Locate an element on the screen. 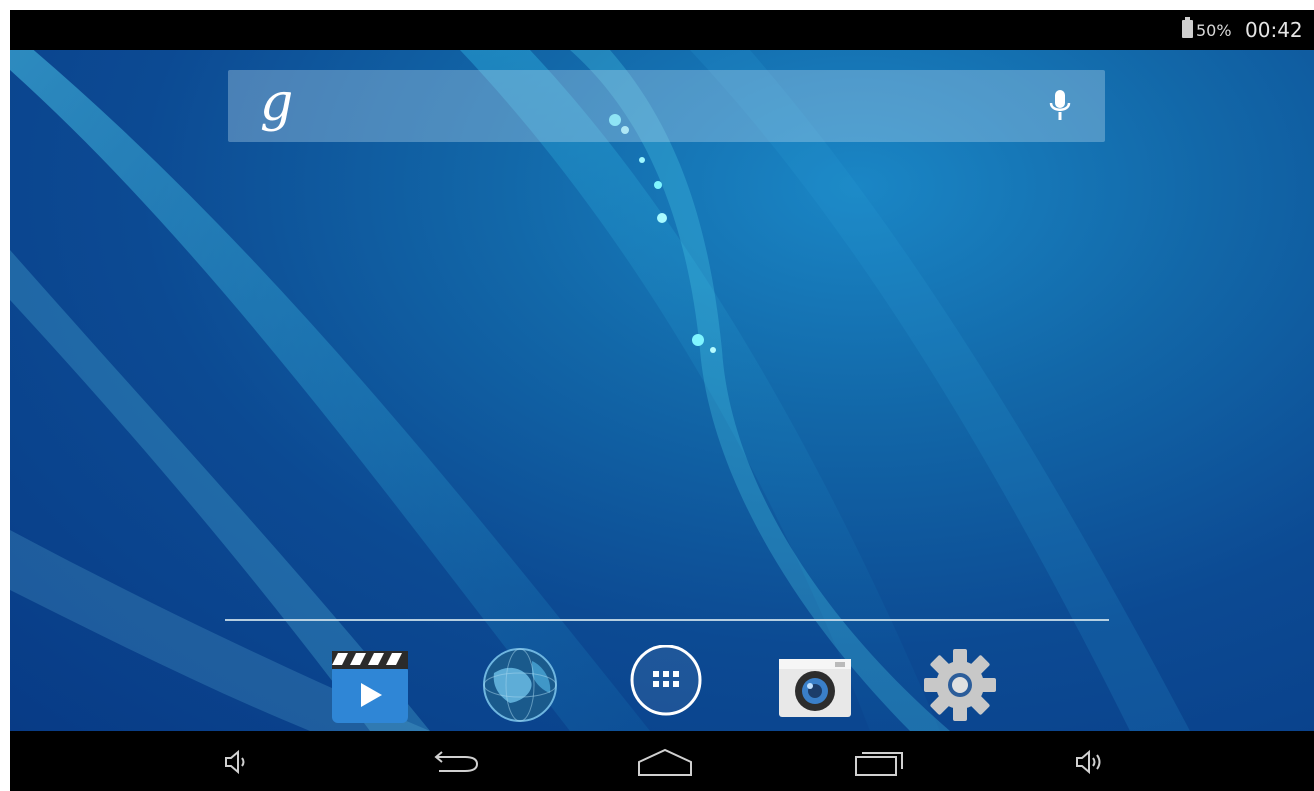  navigation-bar is located at coordinates (662, 761).